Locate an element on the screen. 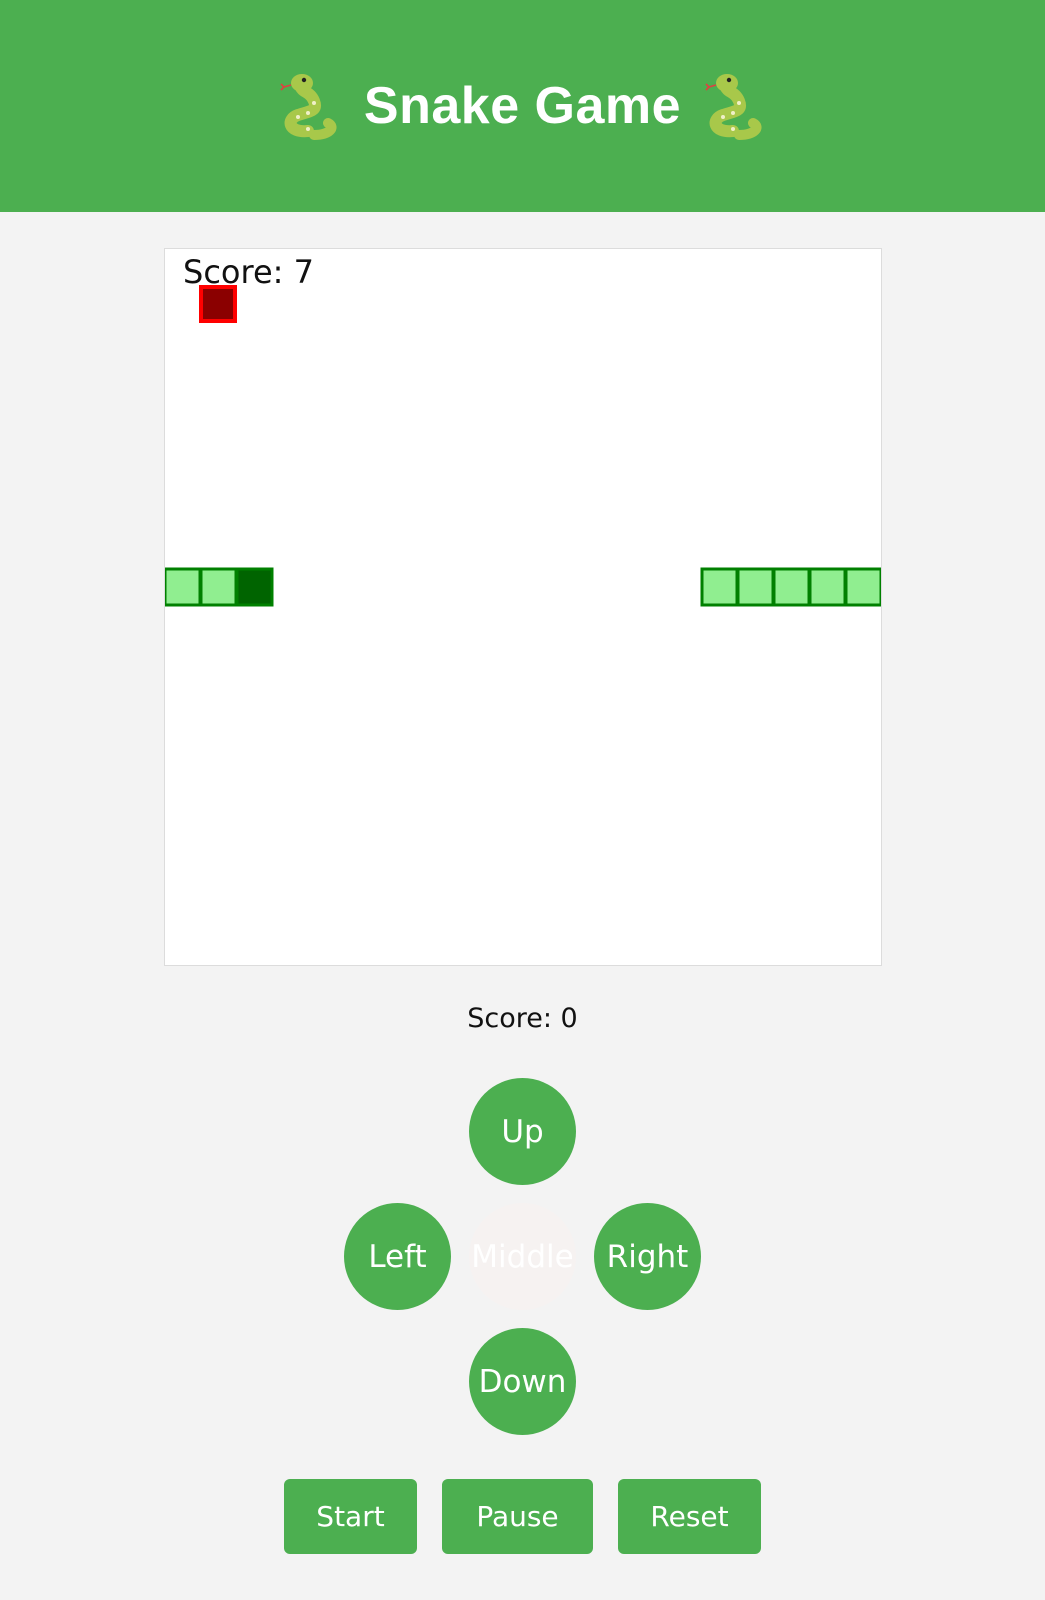 This screenshot has width=1045, height=1600. middle-button: Middle is located at coordinates (522, 1256).